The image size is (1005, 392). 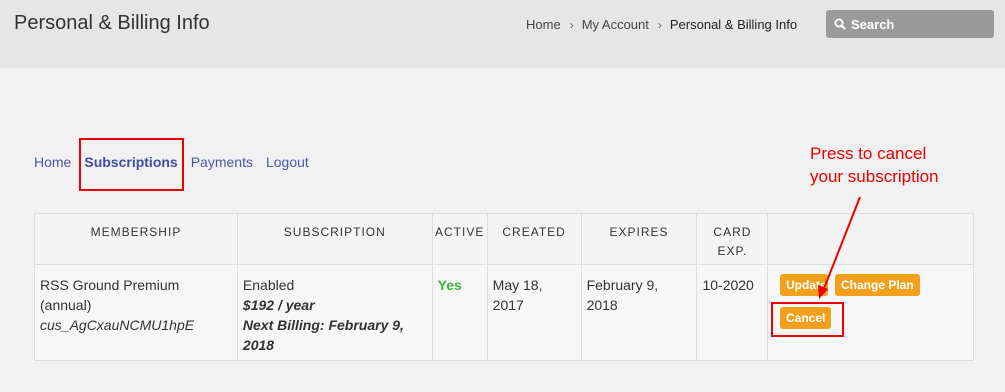 What do you see at coordinates (110, 295) in the screenshot?
I see `membership-name: RSS Ground Premium (annual)` at bounding box center [110, 295].